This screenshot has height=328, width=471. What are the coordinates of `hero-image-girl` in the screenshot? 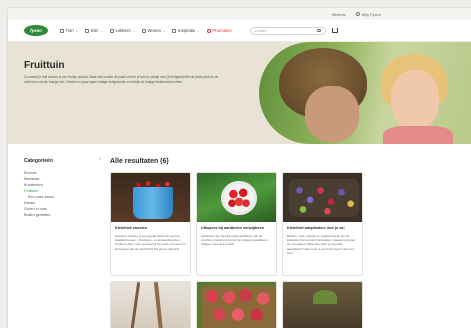 It's located at (415, 100).